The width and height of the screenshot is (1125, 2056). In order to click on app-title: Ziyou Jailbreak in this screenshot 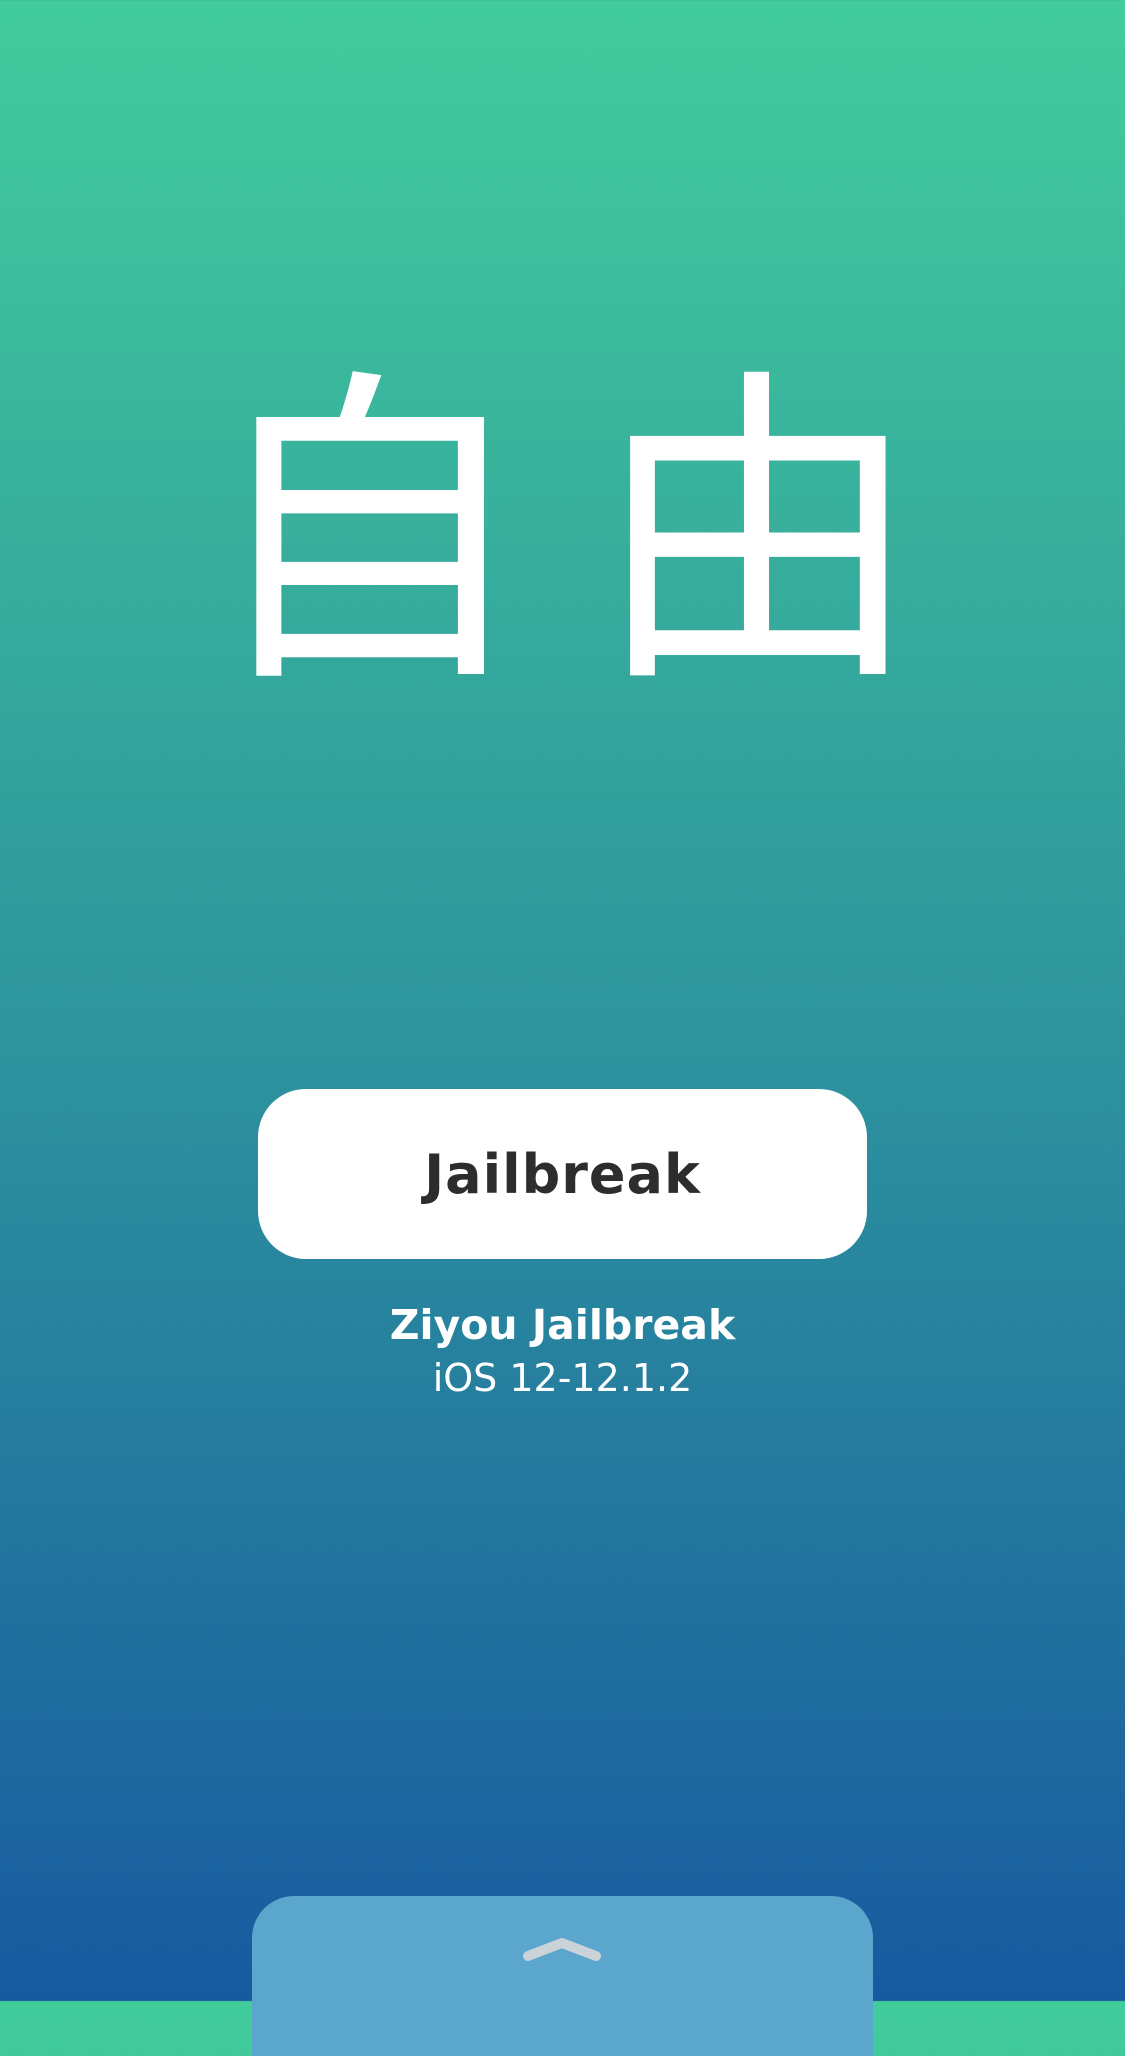, I will do `click(562, 1325)`.